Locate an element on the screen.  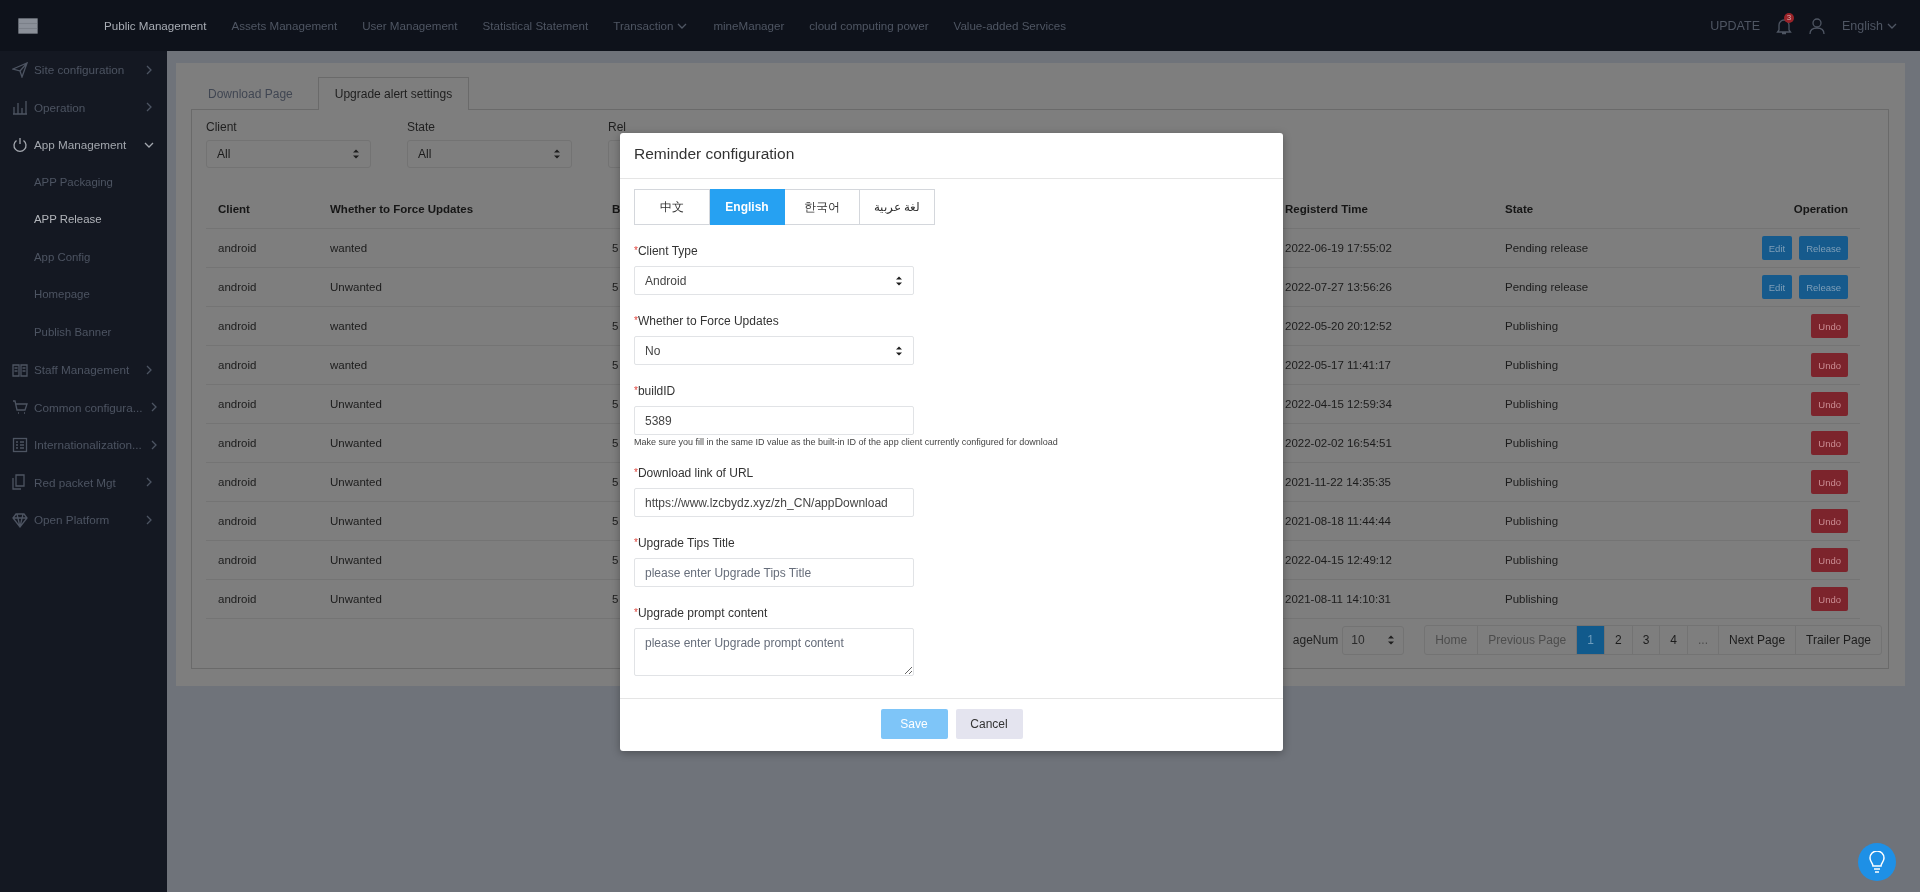
text-area: please enter Upgrade prompt content is located at coordinates (774, 652).